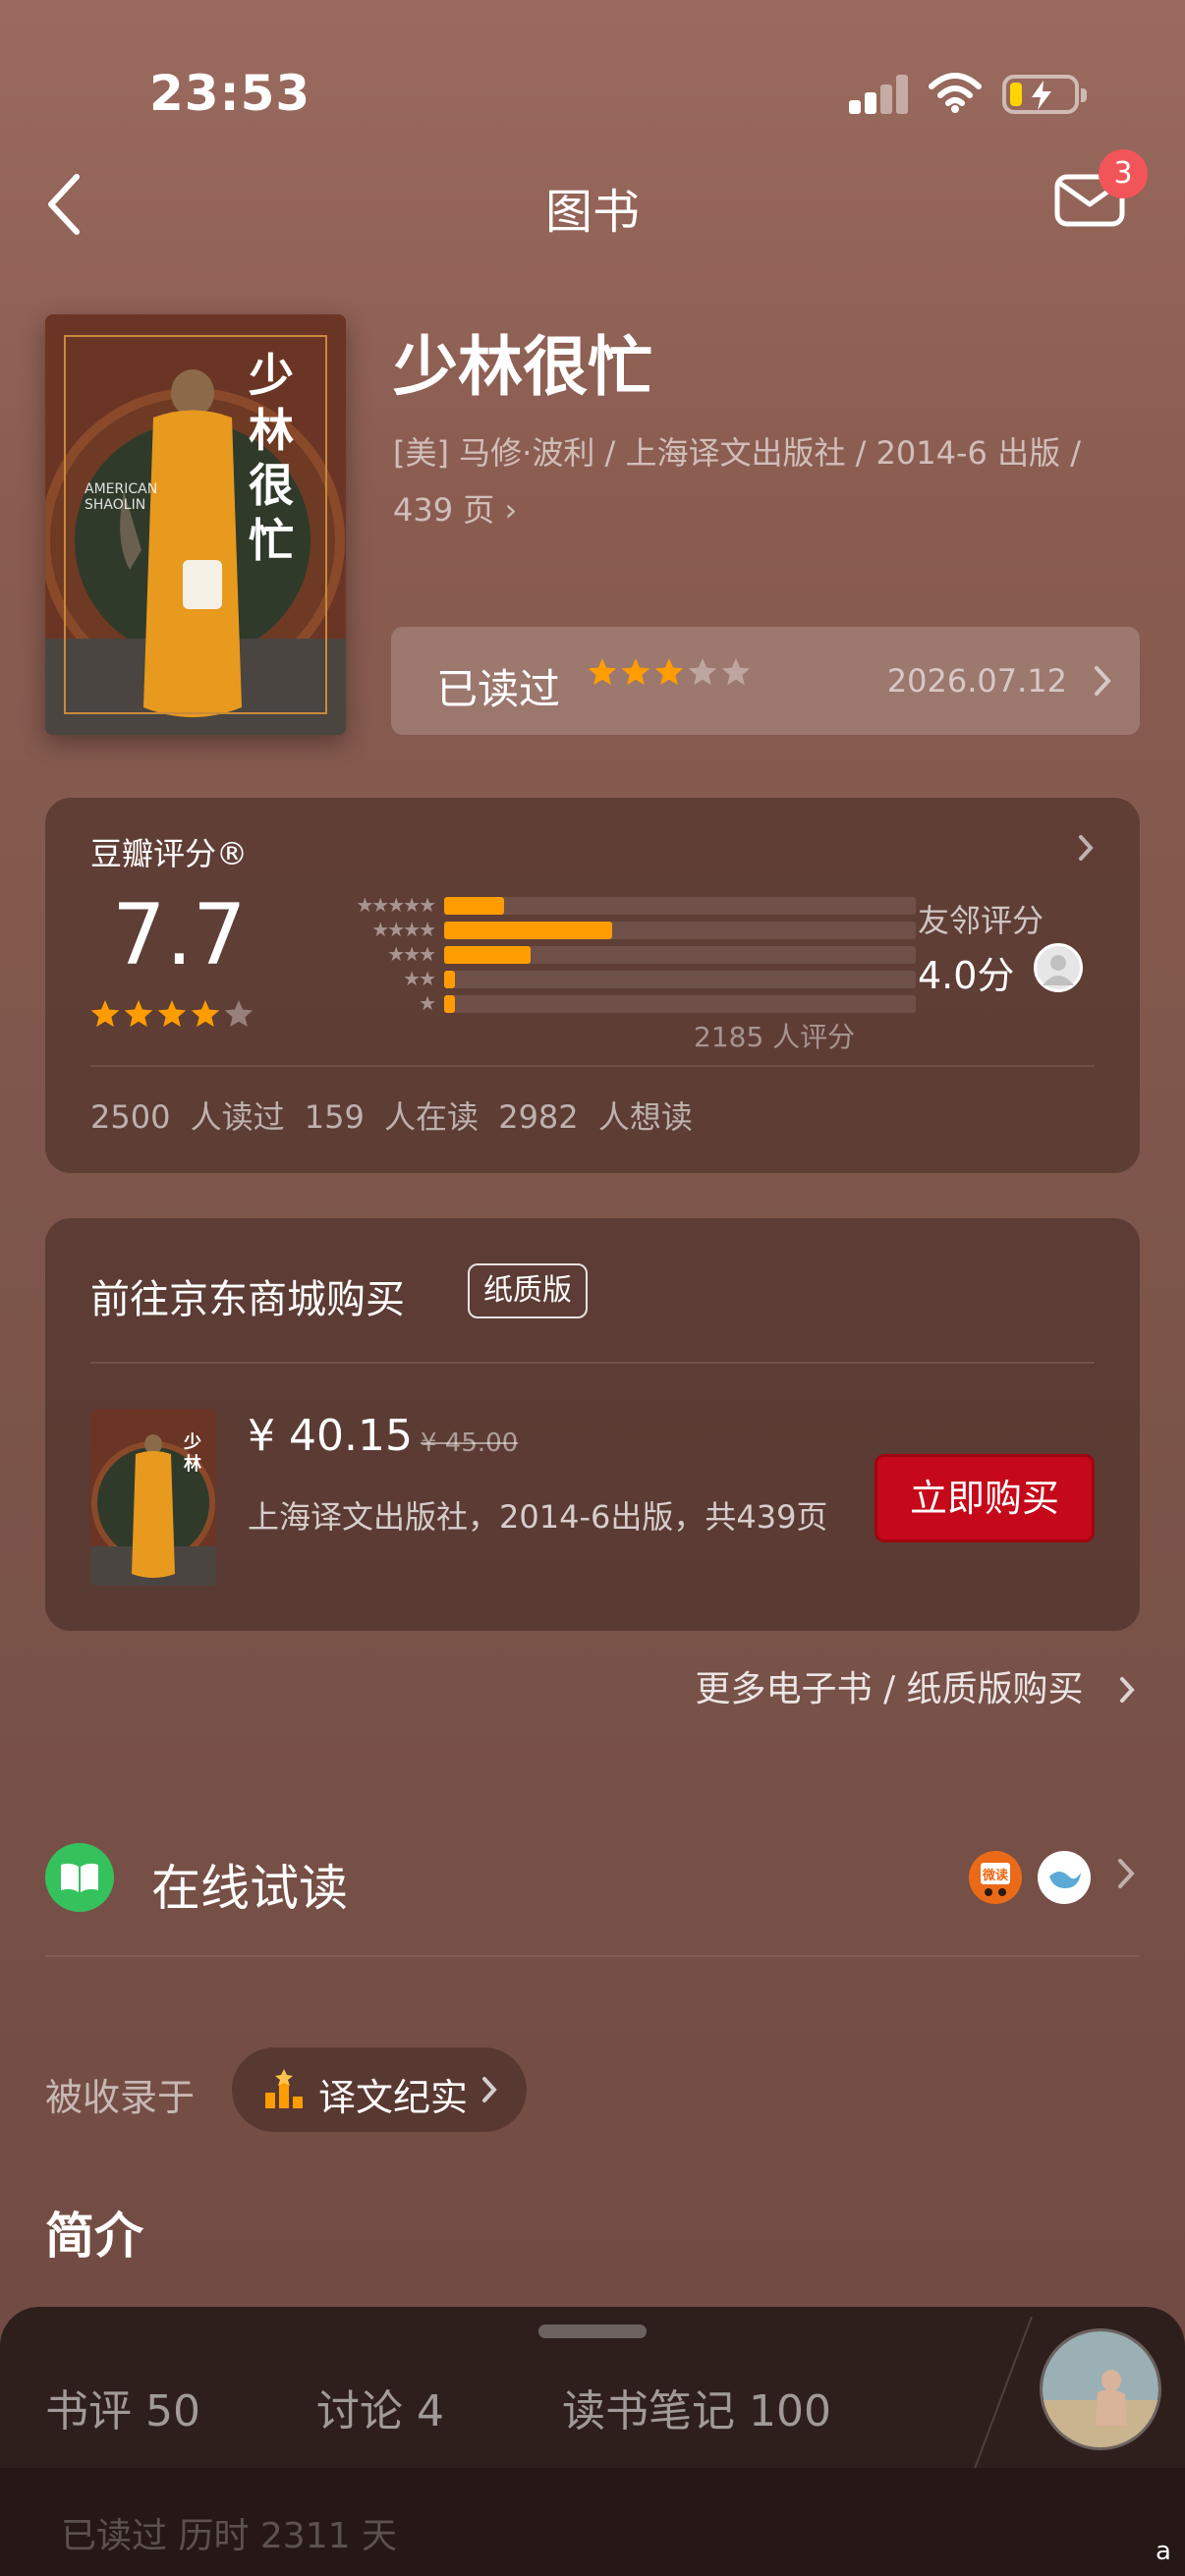 Image resolution: width=1185 pixels, height=2576 pixels. What do you see at coordinates (392, 1117) in the screenshot?
I see `read-stats: 2500 人读过 159 人在读 2982 人想读` at bounding box center [392, 1117].